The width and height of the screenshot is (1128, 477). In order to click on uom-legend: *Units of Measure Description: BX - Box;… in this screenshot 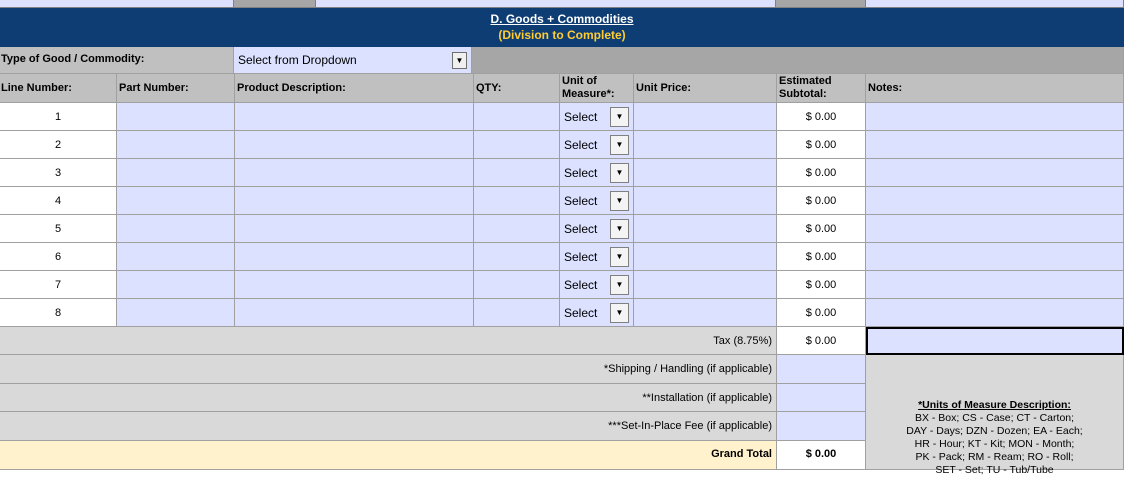, I will do `click(995, 415)`.